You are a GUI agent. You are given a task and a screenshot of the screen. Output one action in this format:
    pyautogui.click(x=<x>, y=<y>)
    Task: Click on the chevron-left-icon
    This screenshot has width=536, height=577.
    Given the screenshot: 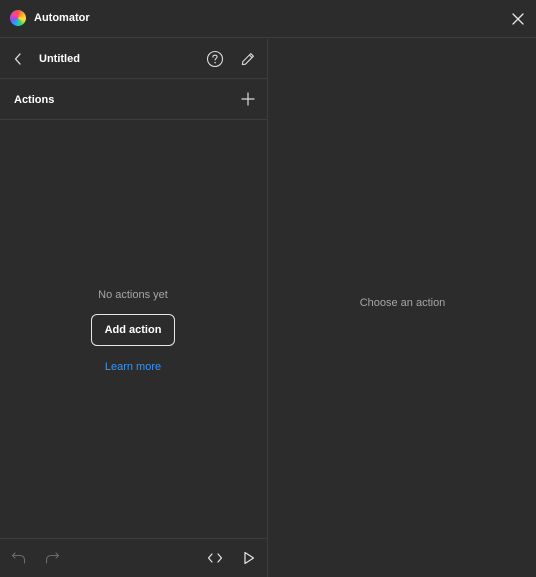 What is the action you would take?
    pyautogui.click(x=17, y=59)
    